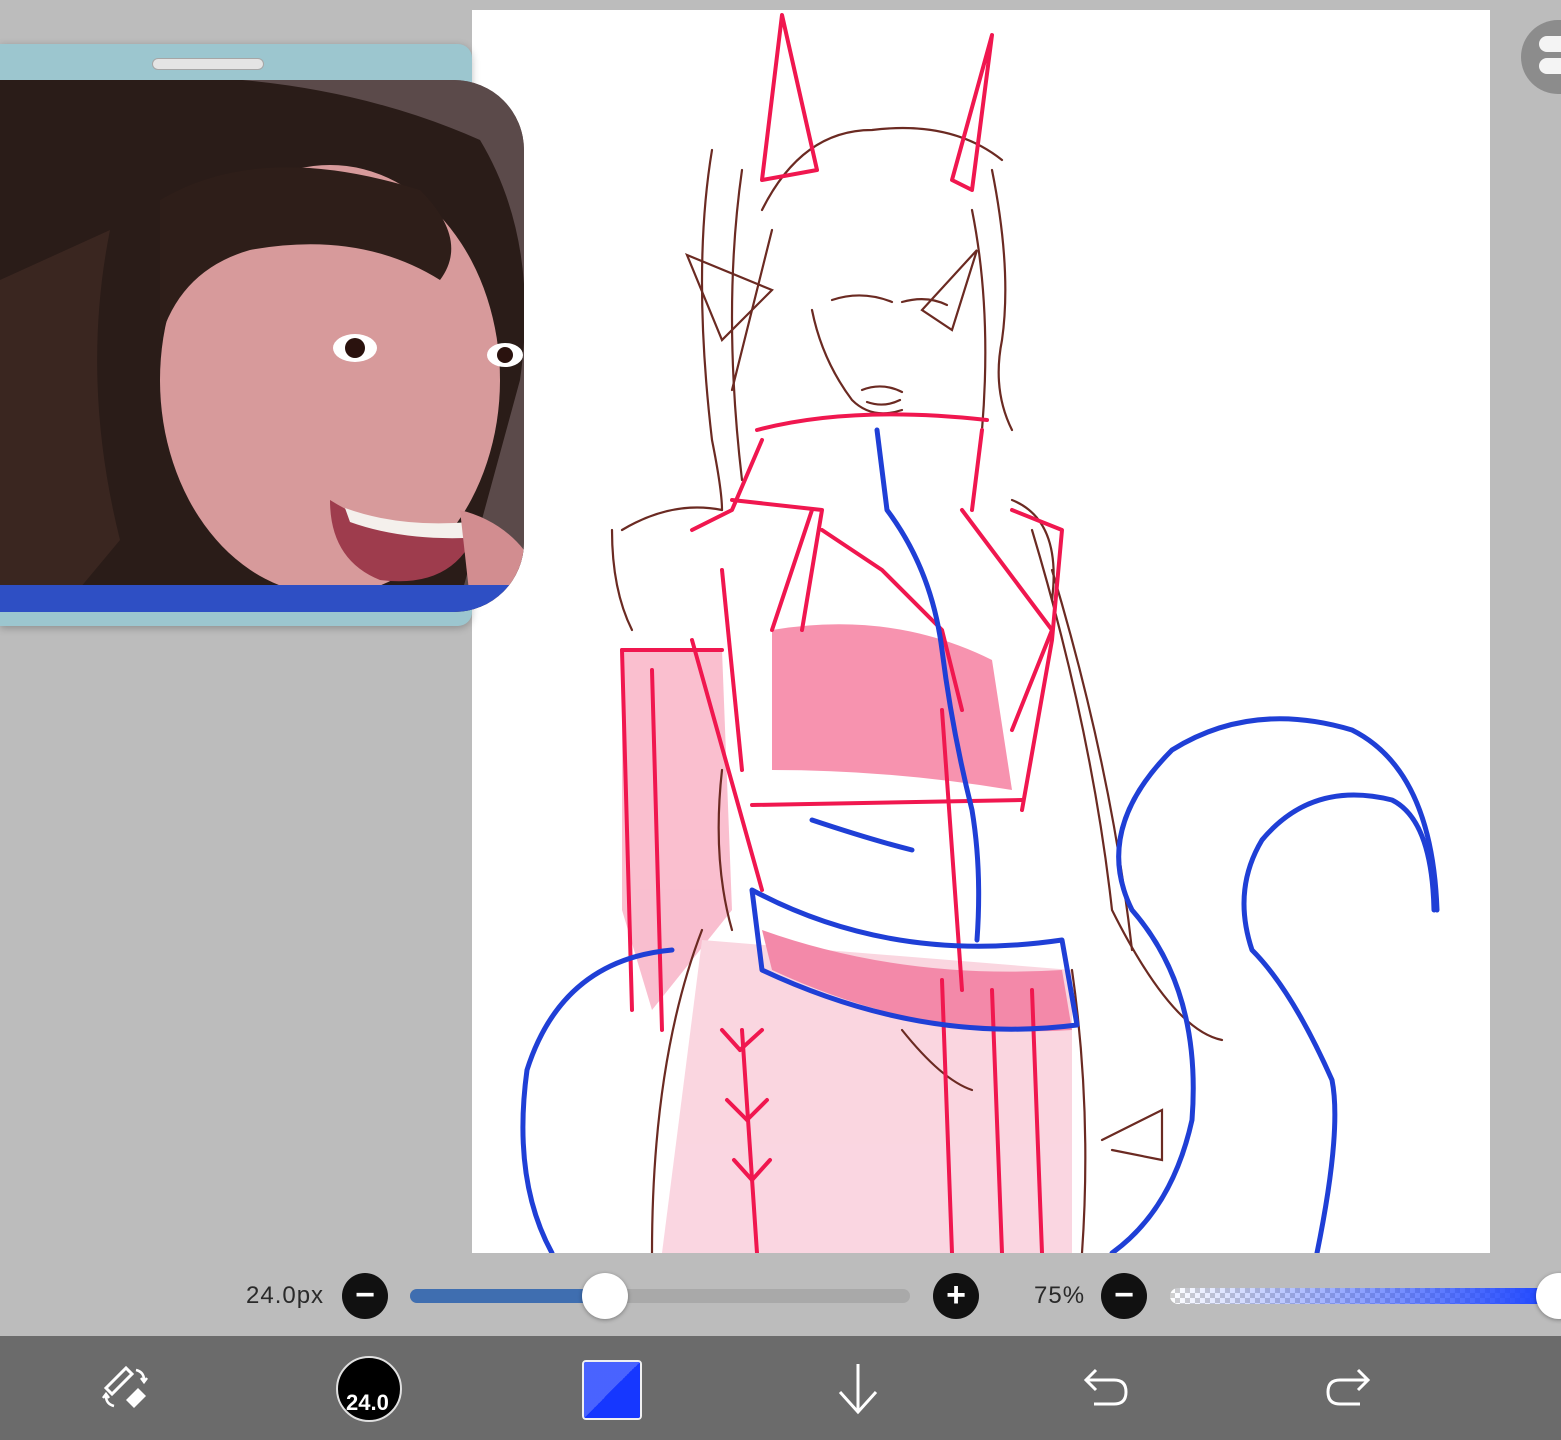  What do you see at coordinates (858, 1388) in the screenshot?
I see `layer-down-arrow-icon` at bounding box center [858, 1388].